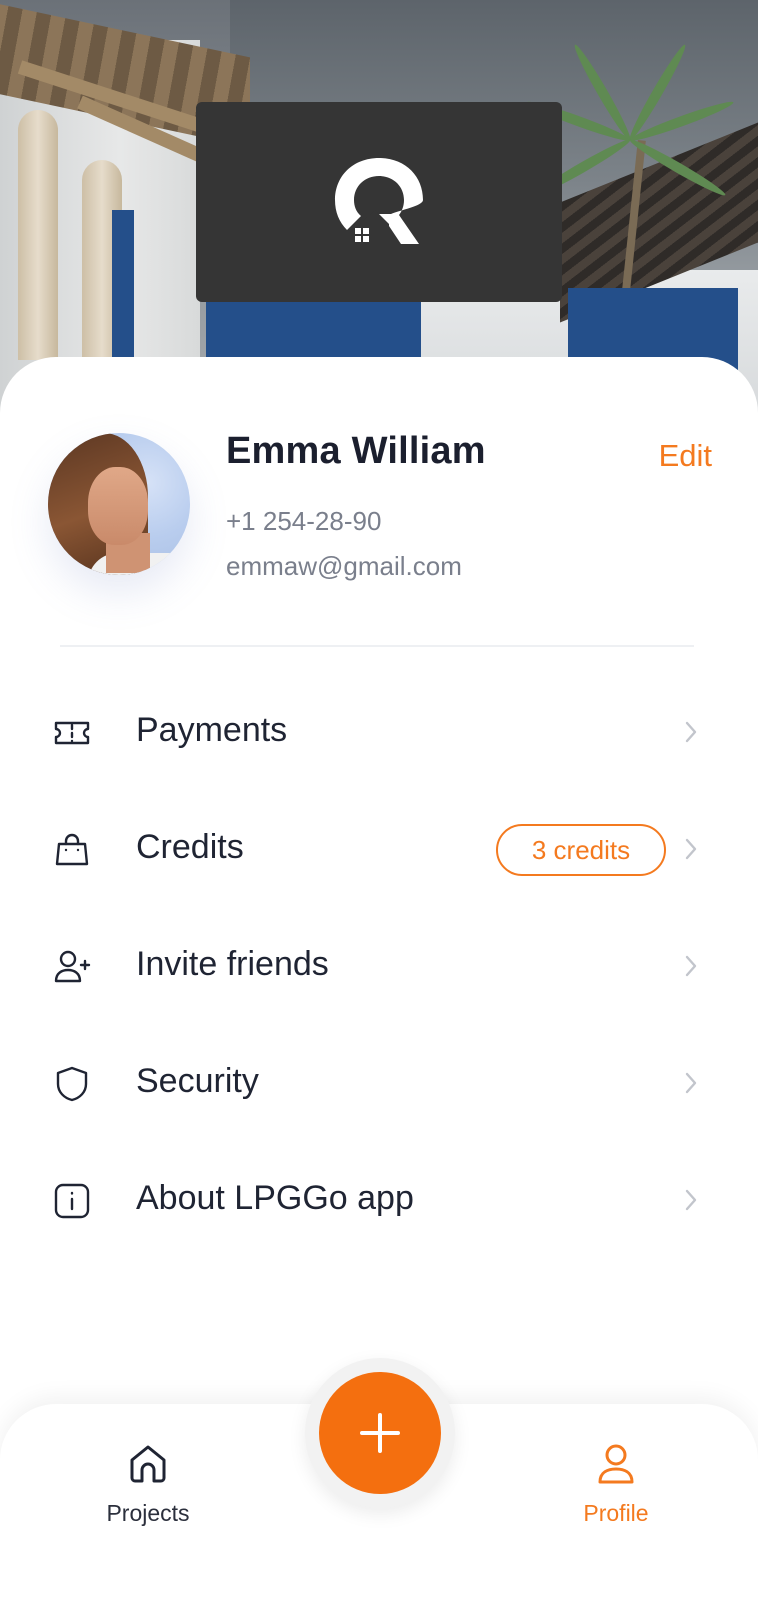 This screenshot has height=1605, width=758. What do you see at coordinates (119, 504) in the screenshot?
I see `avatar` at bounding box center [119, 504].